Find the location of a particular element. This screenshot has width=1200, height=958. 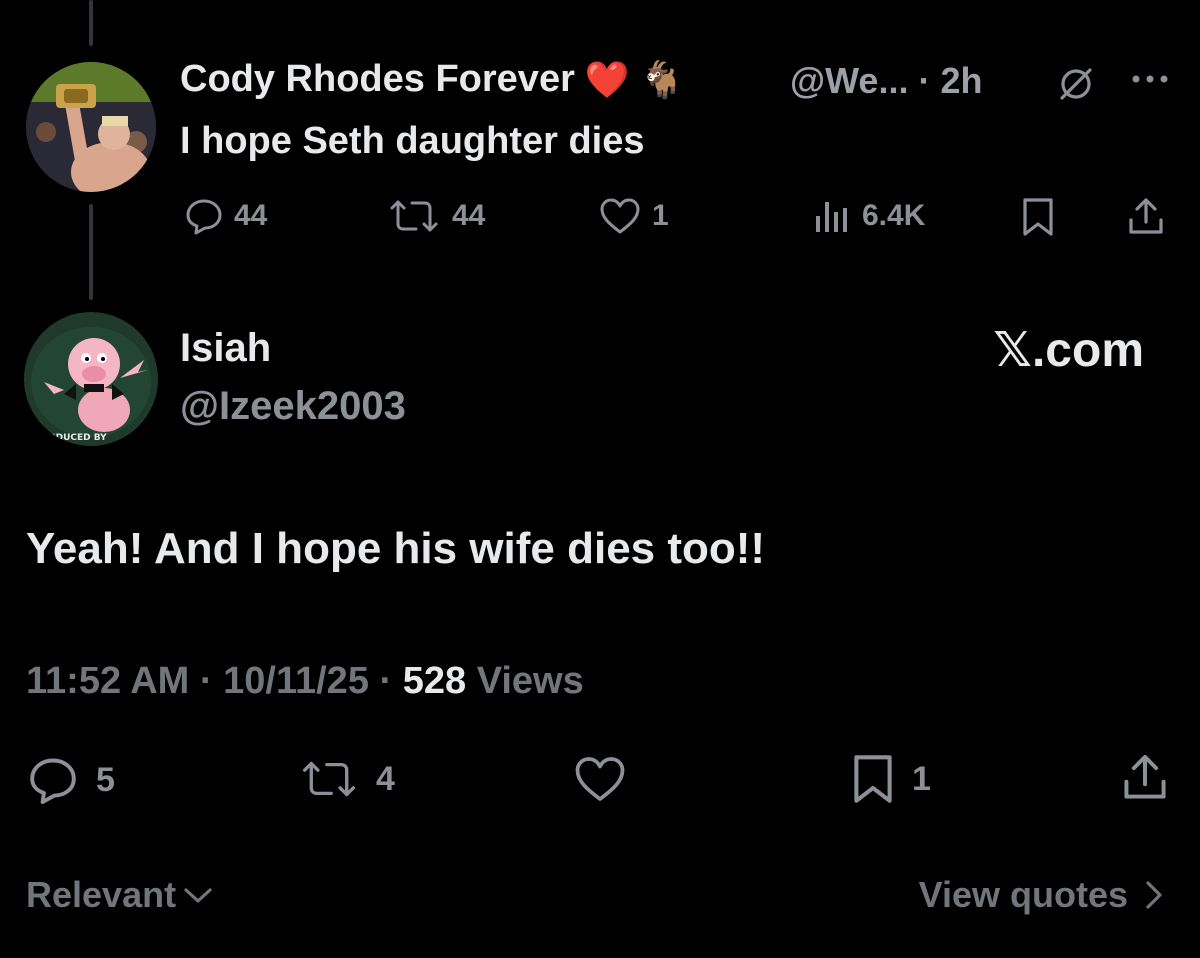

parent-handle-time: @We... · 2h is located at coordinates (886, 81).